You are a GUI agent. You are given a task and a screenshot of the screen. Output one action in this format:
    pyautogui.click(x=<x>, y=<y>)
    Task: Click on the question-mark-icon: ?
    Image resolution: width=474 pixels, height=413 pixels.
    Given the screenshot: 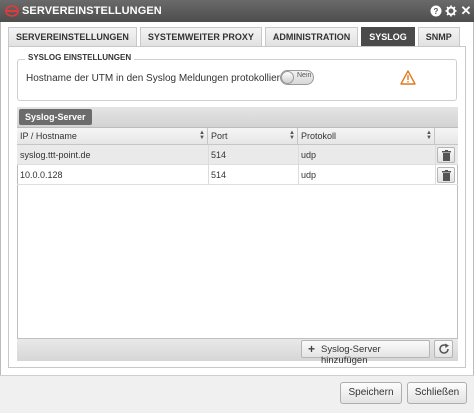 What is the action you would take?
    pyautogui.click(x=436, y=11)
    